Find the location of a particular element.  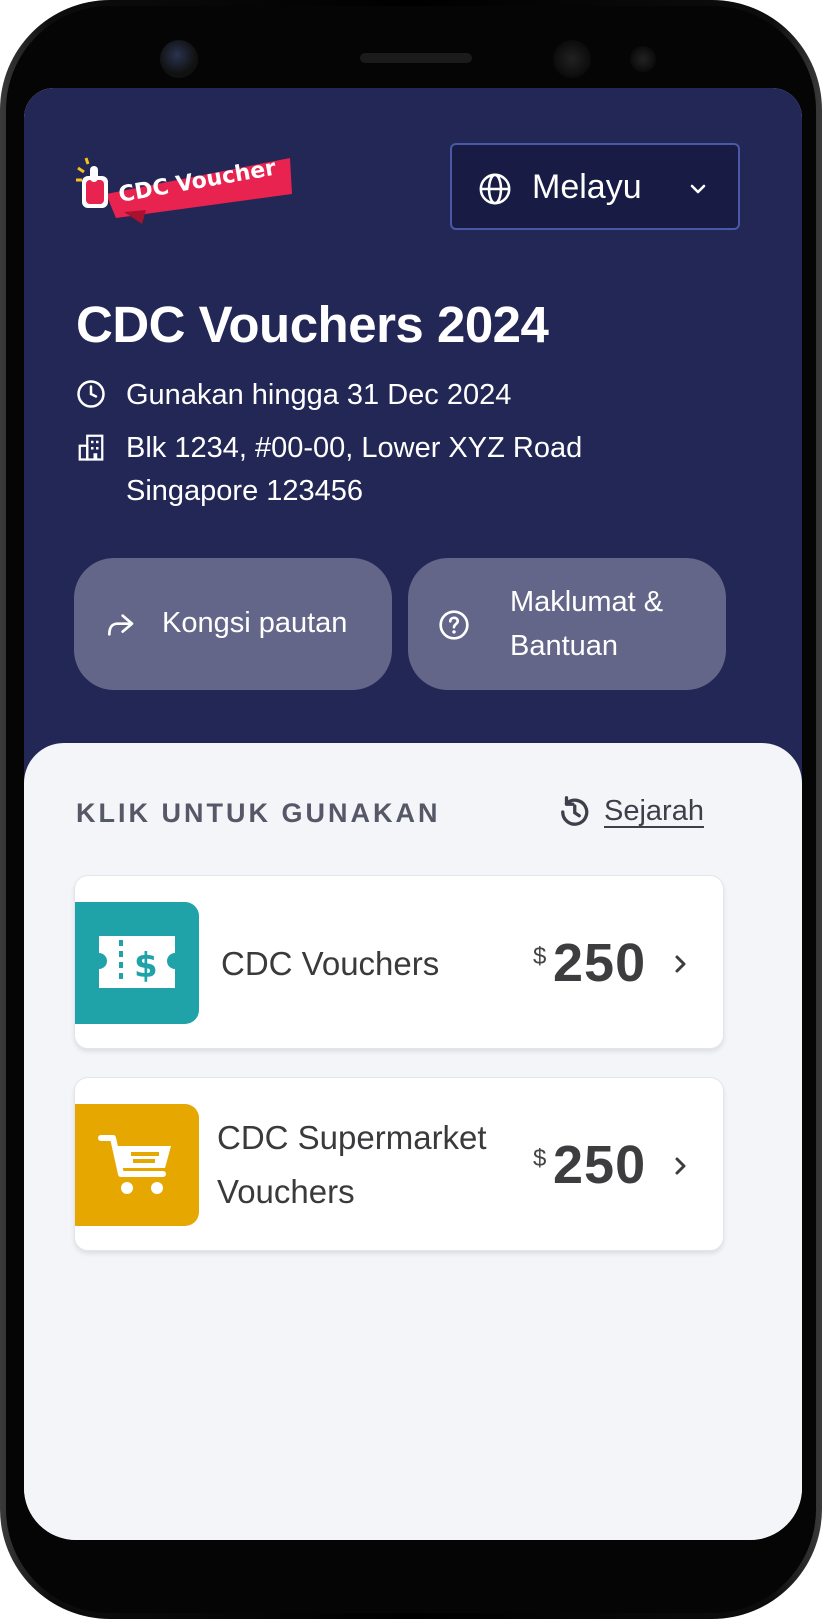

language-selector: Melayu is located at coordinates (595, 186).